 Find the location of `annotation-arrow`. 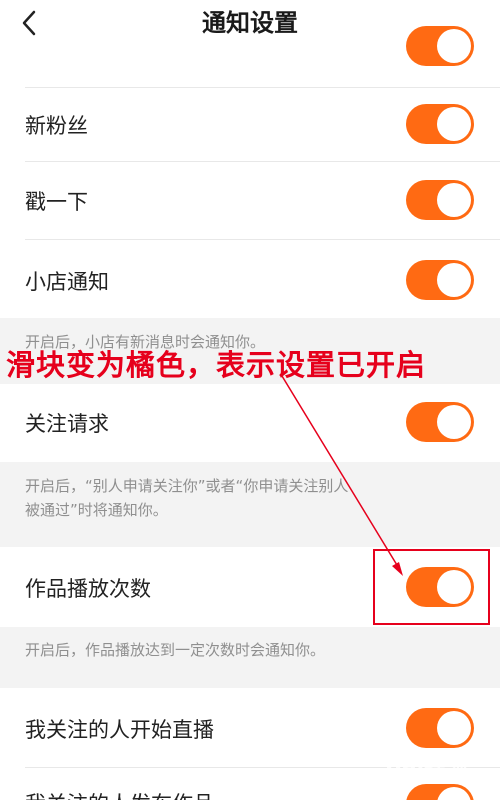

annotation-arrow is located at coordinates (342, 475).